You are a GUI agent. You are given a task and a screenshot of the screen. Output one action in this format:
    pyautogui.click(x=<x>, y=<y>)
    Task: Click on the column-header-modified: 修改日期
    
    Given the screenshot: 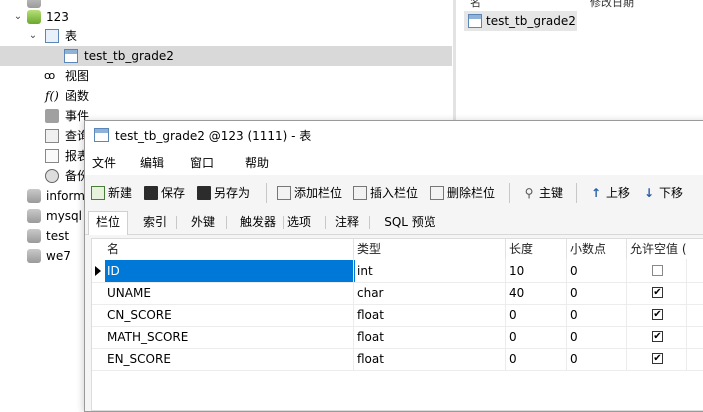 What is the action you would take?
    pyautogui.click(x=612, y=5)
    